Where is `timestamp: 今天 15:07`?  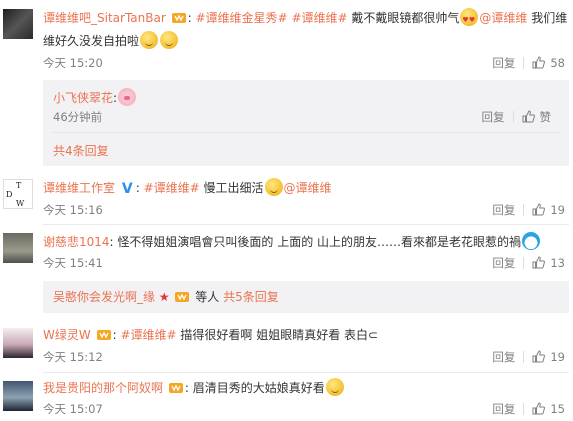 timestamp: 今天 15:07 is located at coordinates (73, 409).